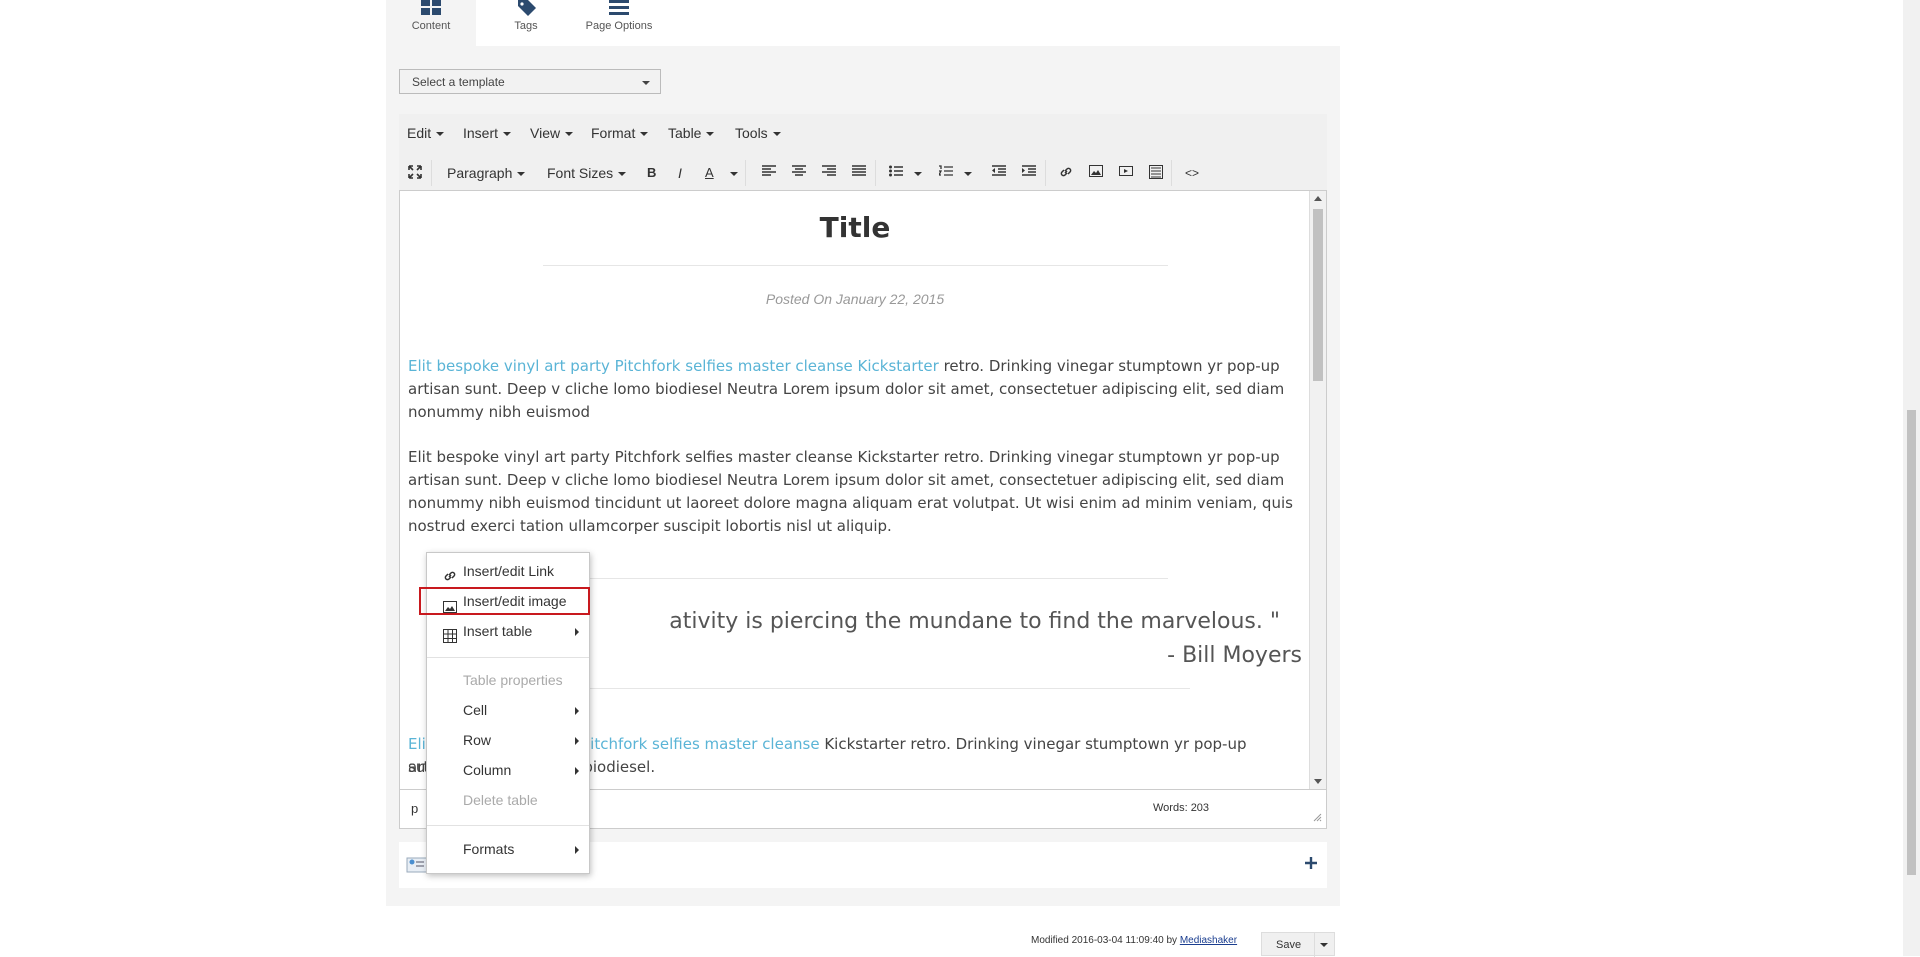 The height and width of the screenshot is (957, 1920). Describe the element at coordinates (1156, 173) in the screenshot. I see `template-icon` at that location.